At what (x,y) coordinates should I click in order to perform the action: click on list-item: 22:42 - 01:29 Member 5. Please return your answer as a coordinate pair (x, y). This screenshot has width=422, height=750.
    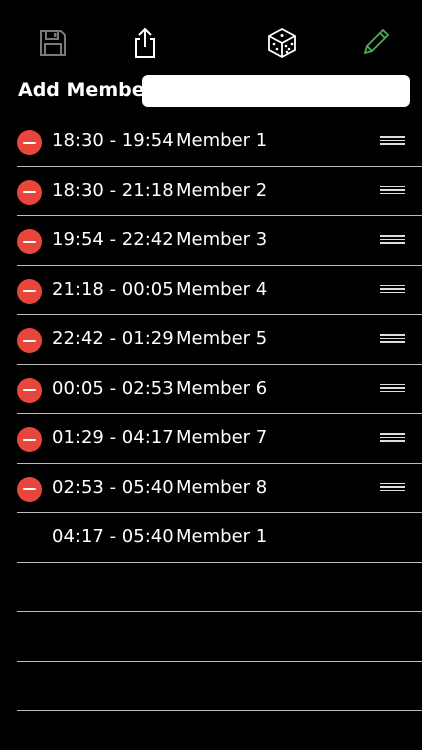
    Looking at the image, I should click on (219, 340).